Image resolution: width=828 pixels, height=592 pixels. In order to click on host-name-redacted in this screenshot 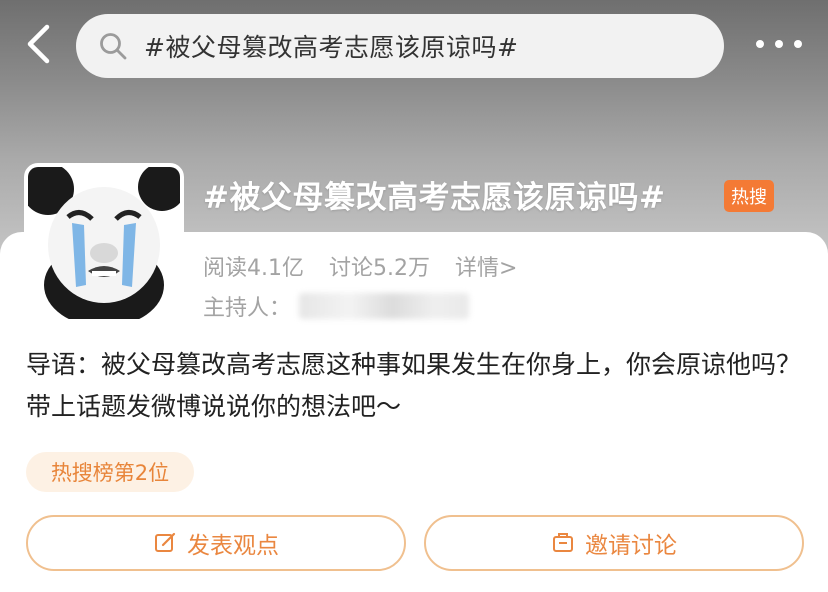, I will do `click(384, 306)`.